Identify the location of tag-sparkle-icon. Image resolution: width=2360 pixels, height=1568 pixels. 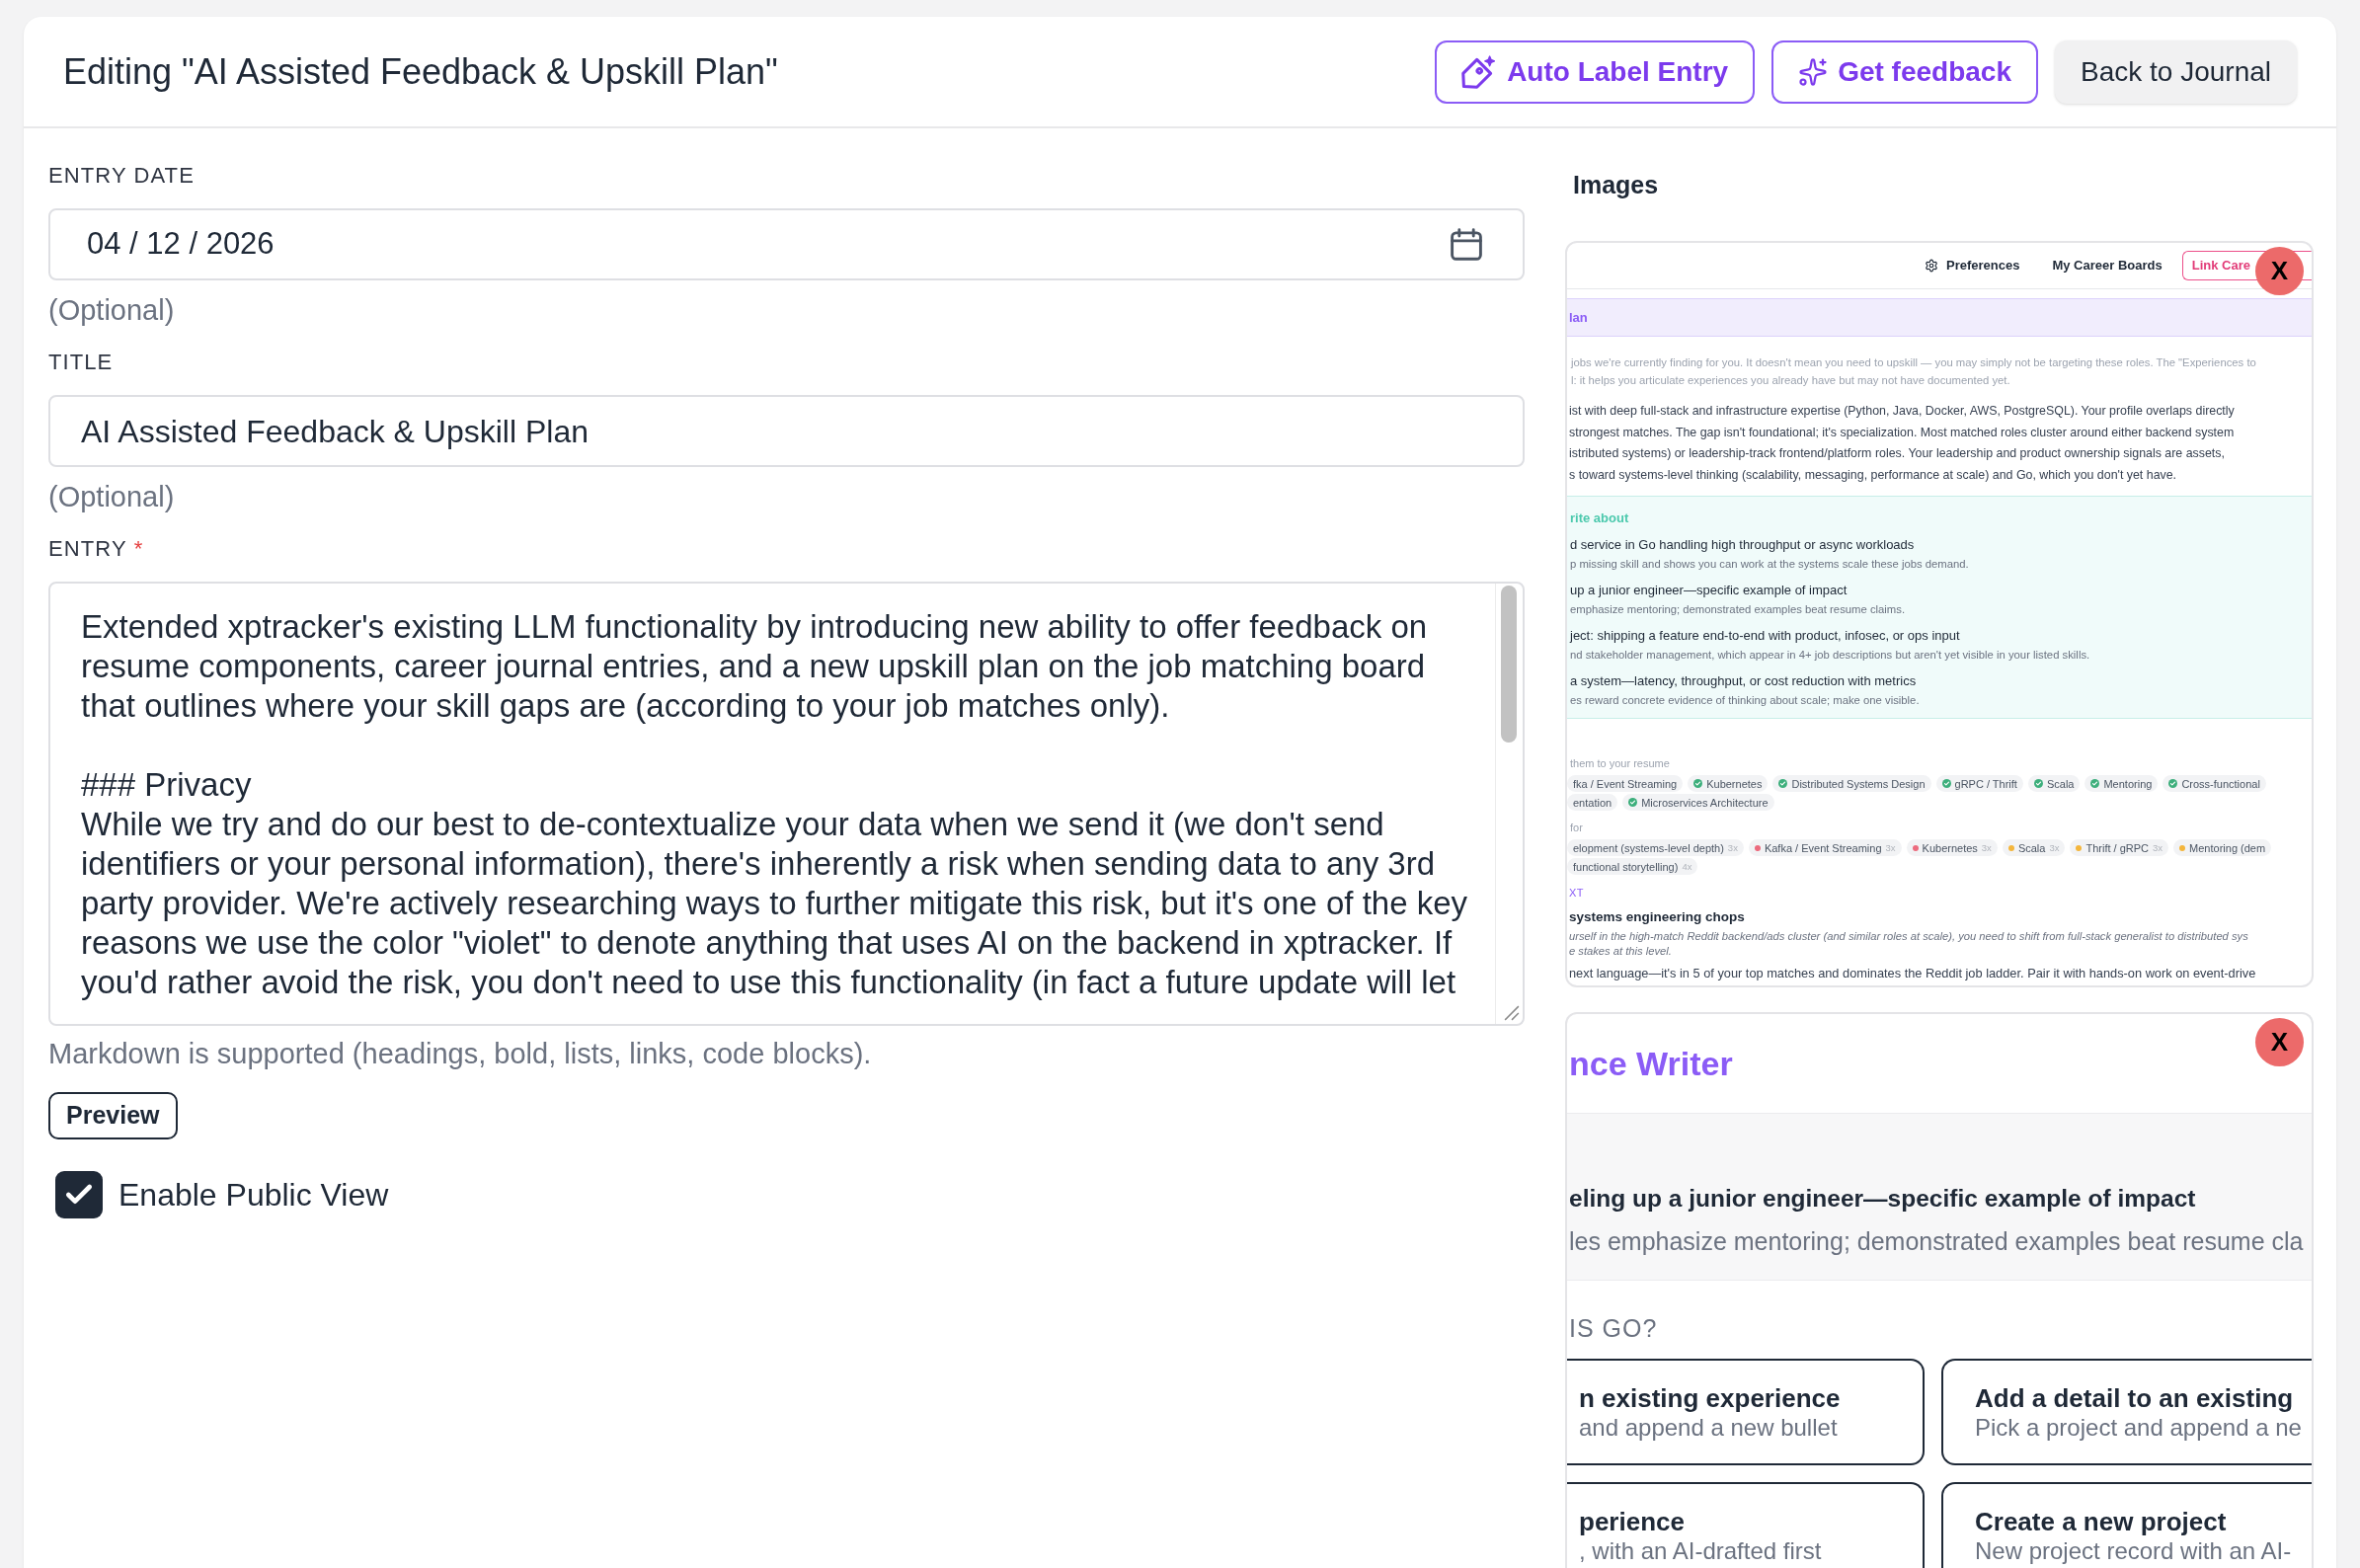
(1478, 72).